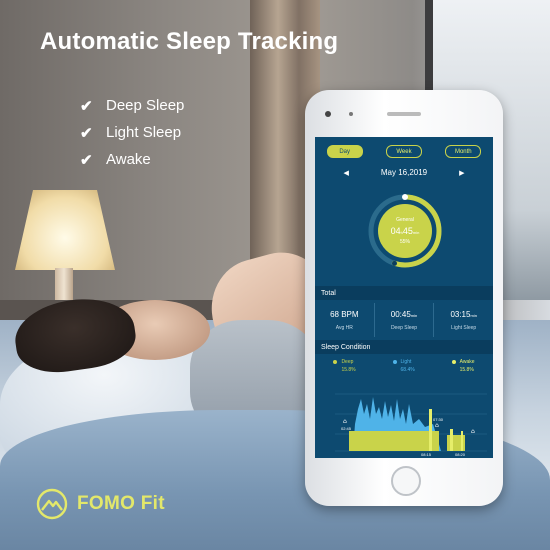  Describe the element at coordinates (344, 366) in the screenshot. I see `legend-deep: Deep 15.8%` at that location.